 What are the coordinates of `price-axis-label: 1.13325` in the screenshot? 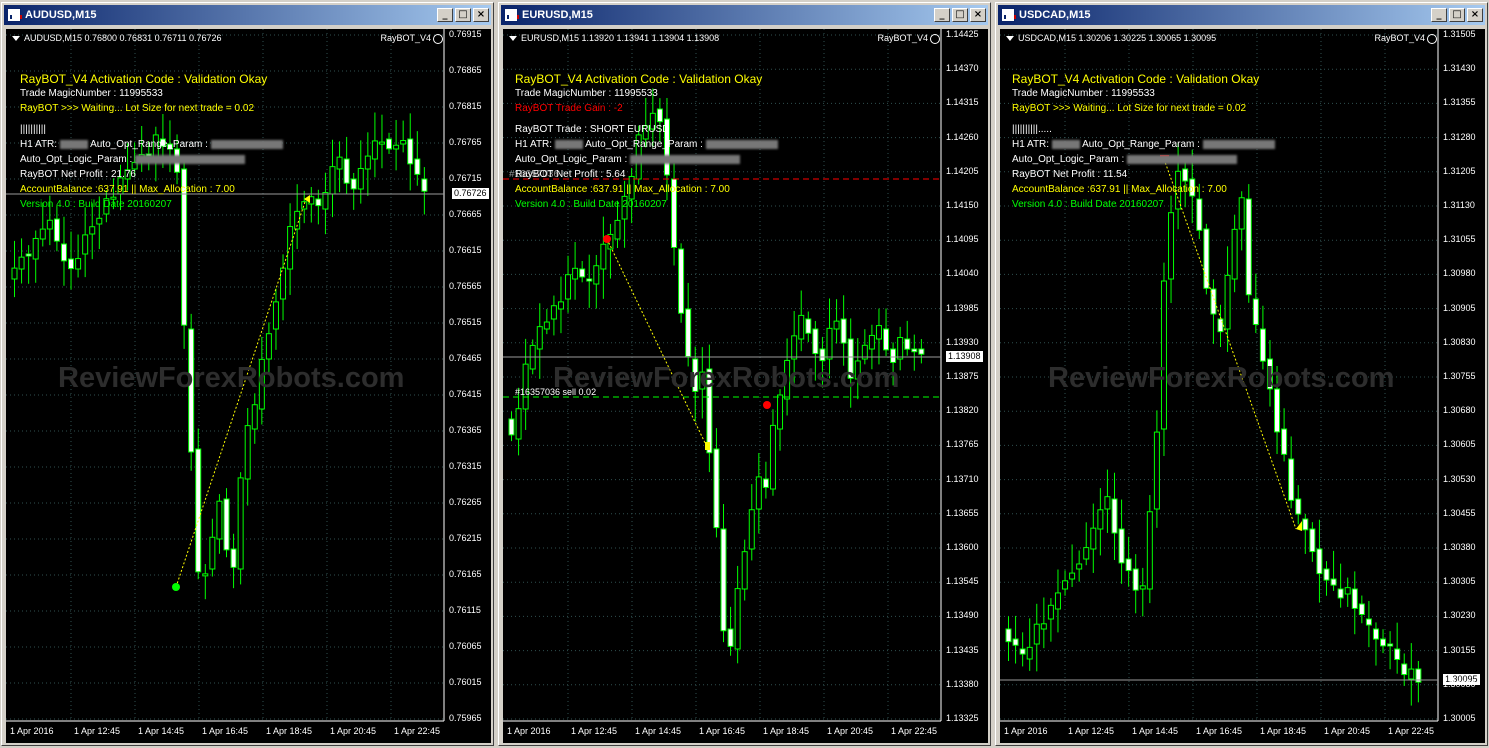 It's located at (962, 718).